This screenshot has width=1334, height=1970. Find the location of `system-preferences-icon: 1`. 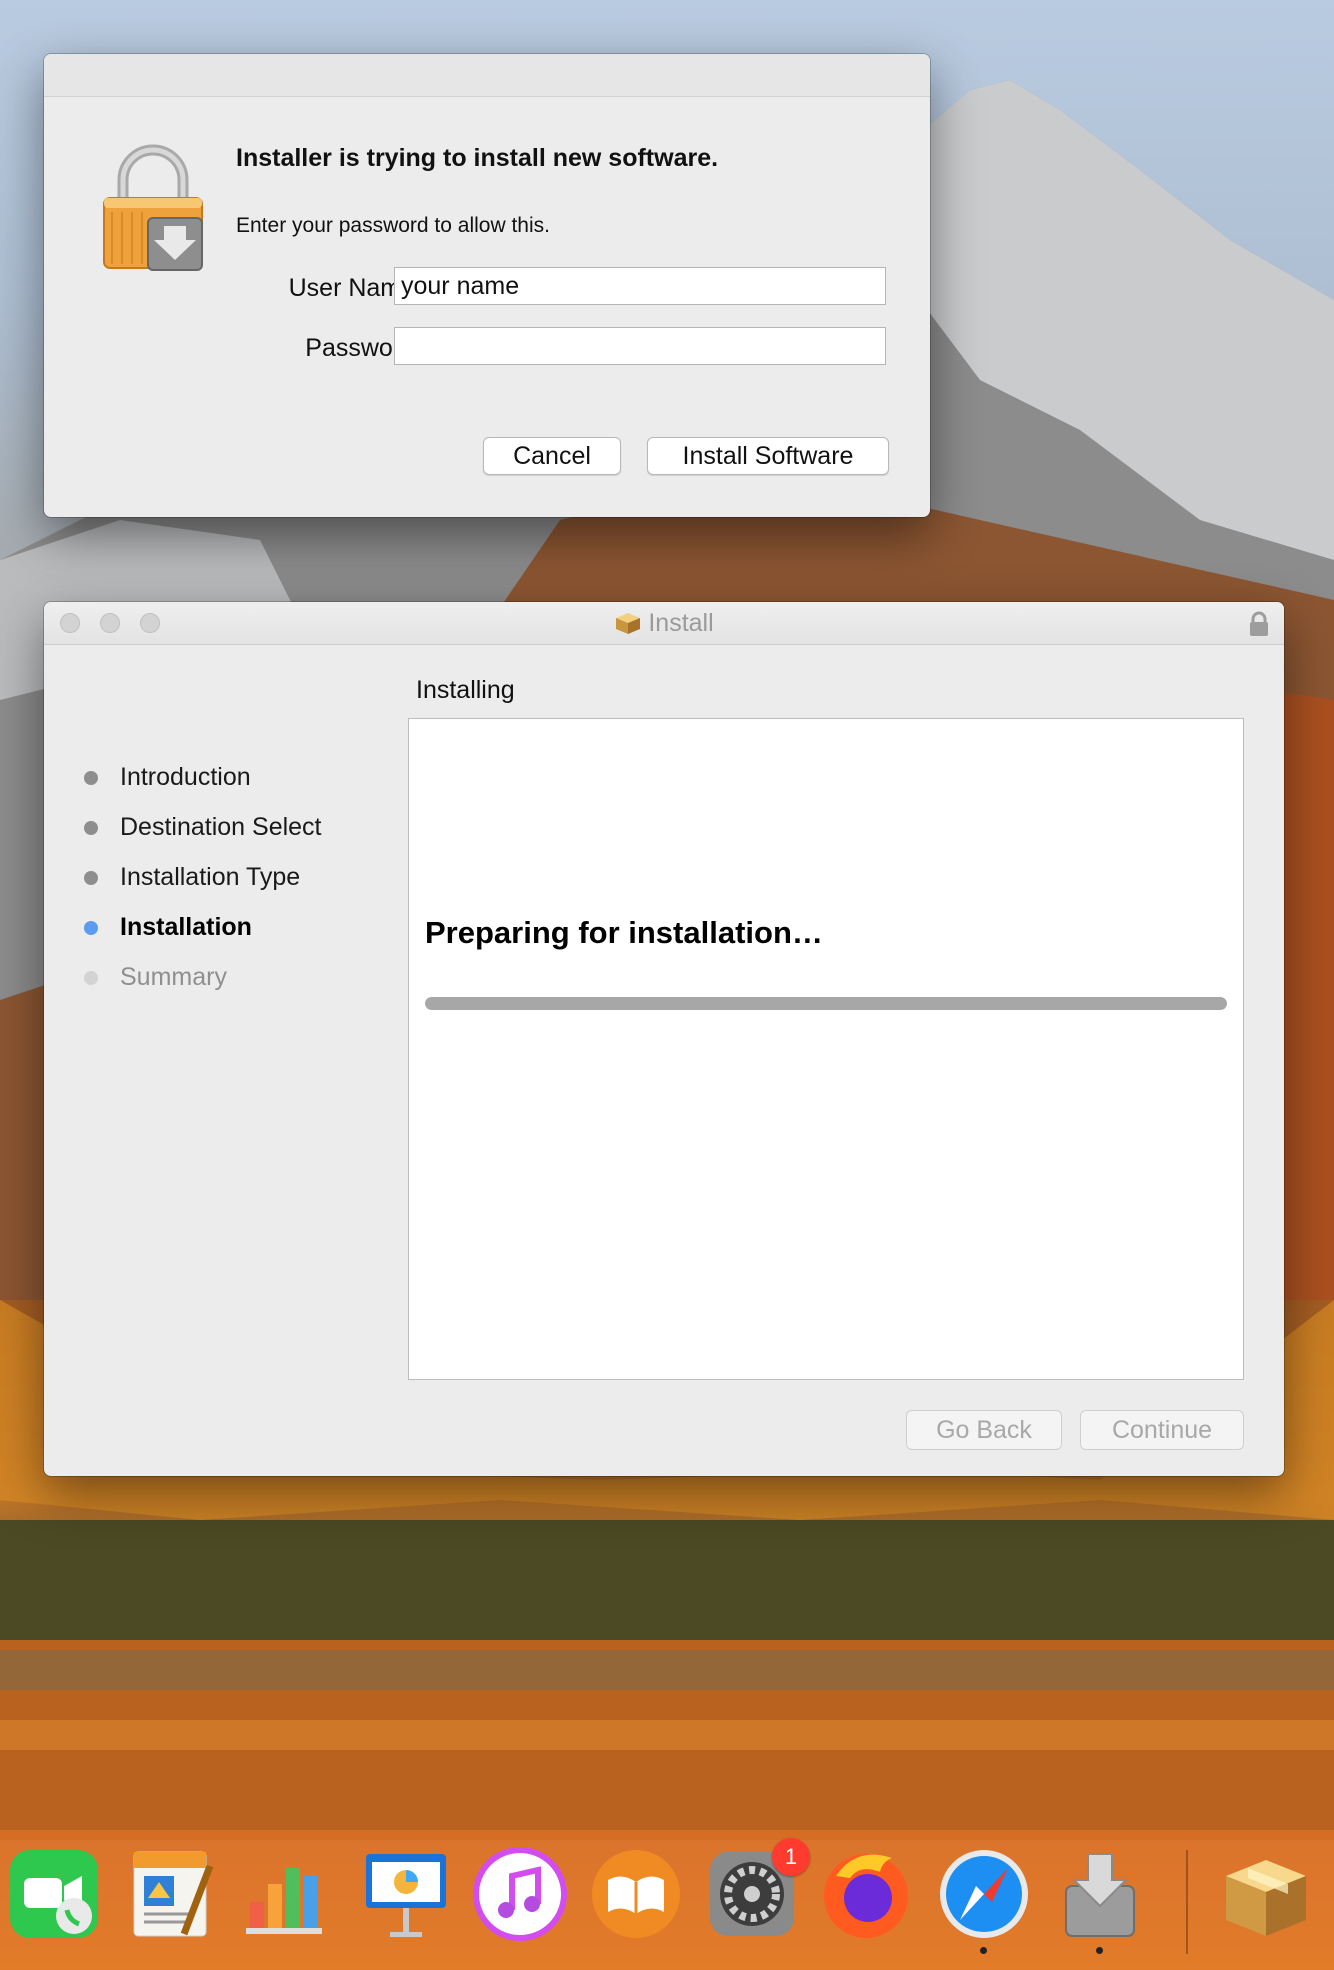

system-preferences-icon: 1 is located at coordinates (757, 1892).